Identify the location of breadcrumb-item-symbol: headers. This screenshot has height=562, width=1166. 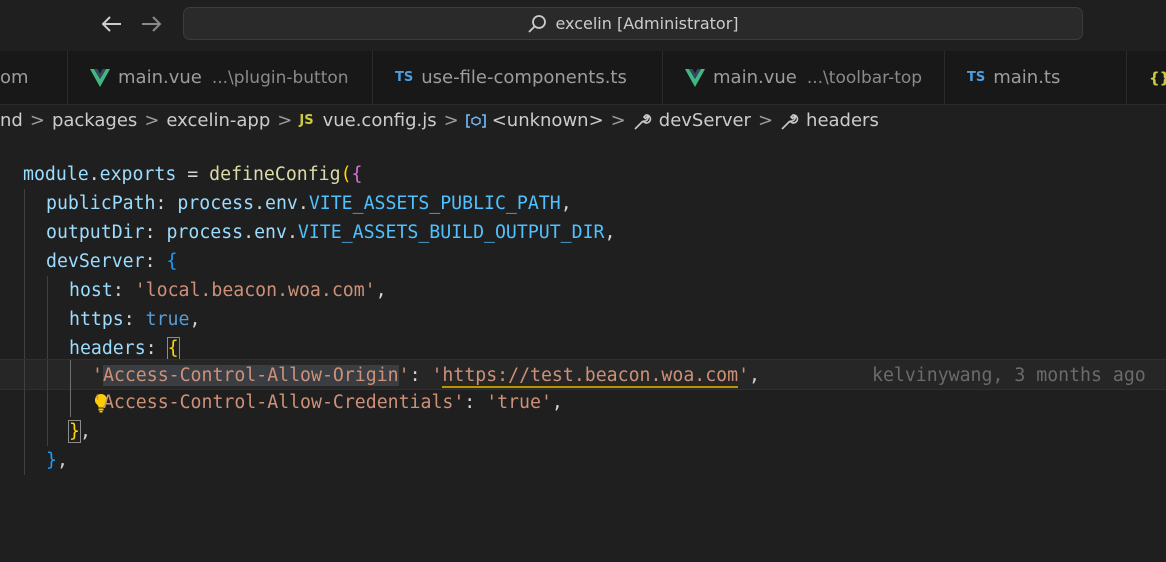
(829, 120).